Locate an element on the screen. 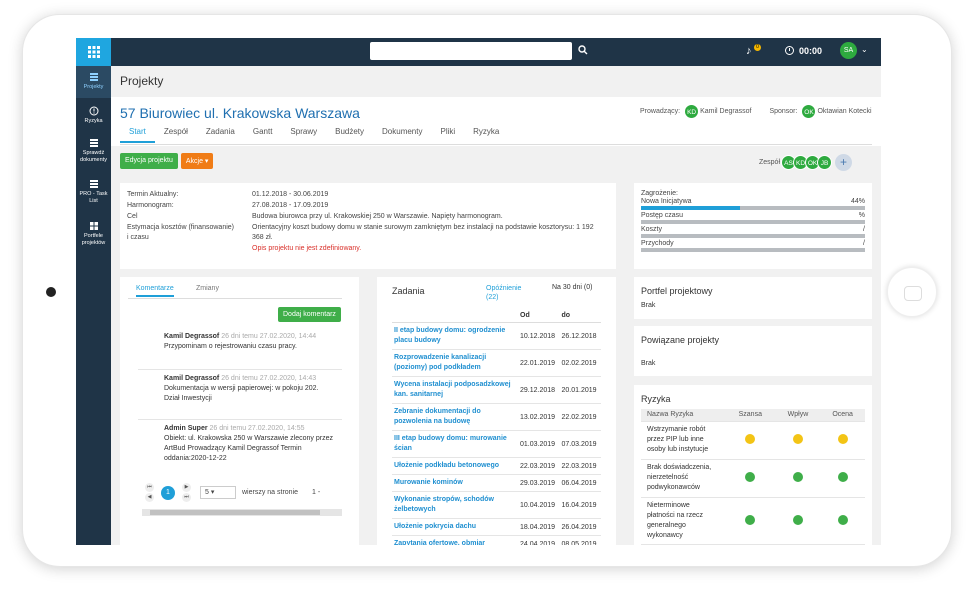 The height and width of the screenshot is (605, 980). task-to: 08.05.2019 is located at coordinates (580, 540).